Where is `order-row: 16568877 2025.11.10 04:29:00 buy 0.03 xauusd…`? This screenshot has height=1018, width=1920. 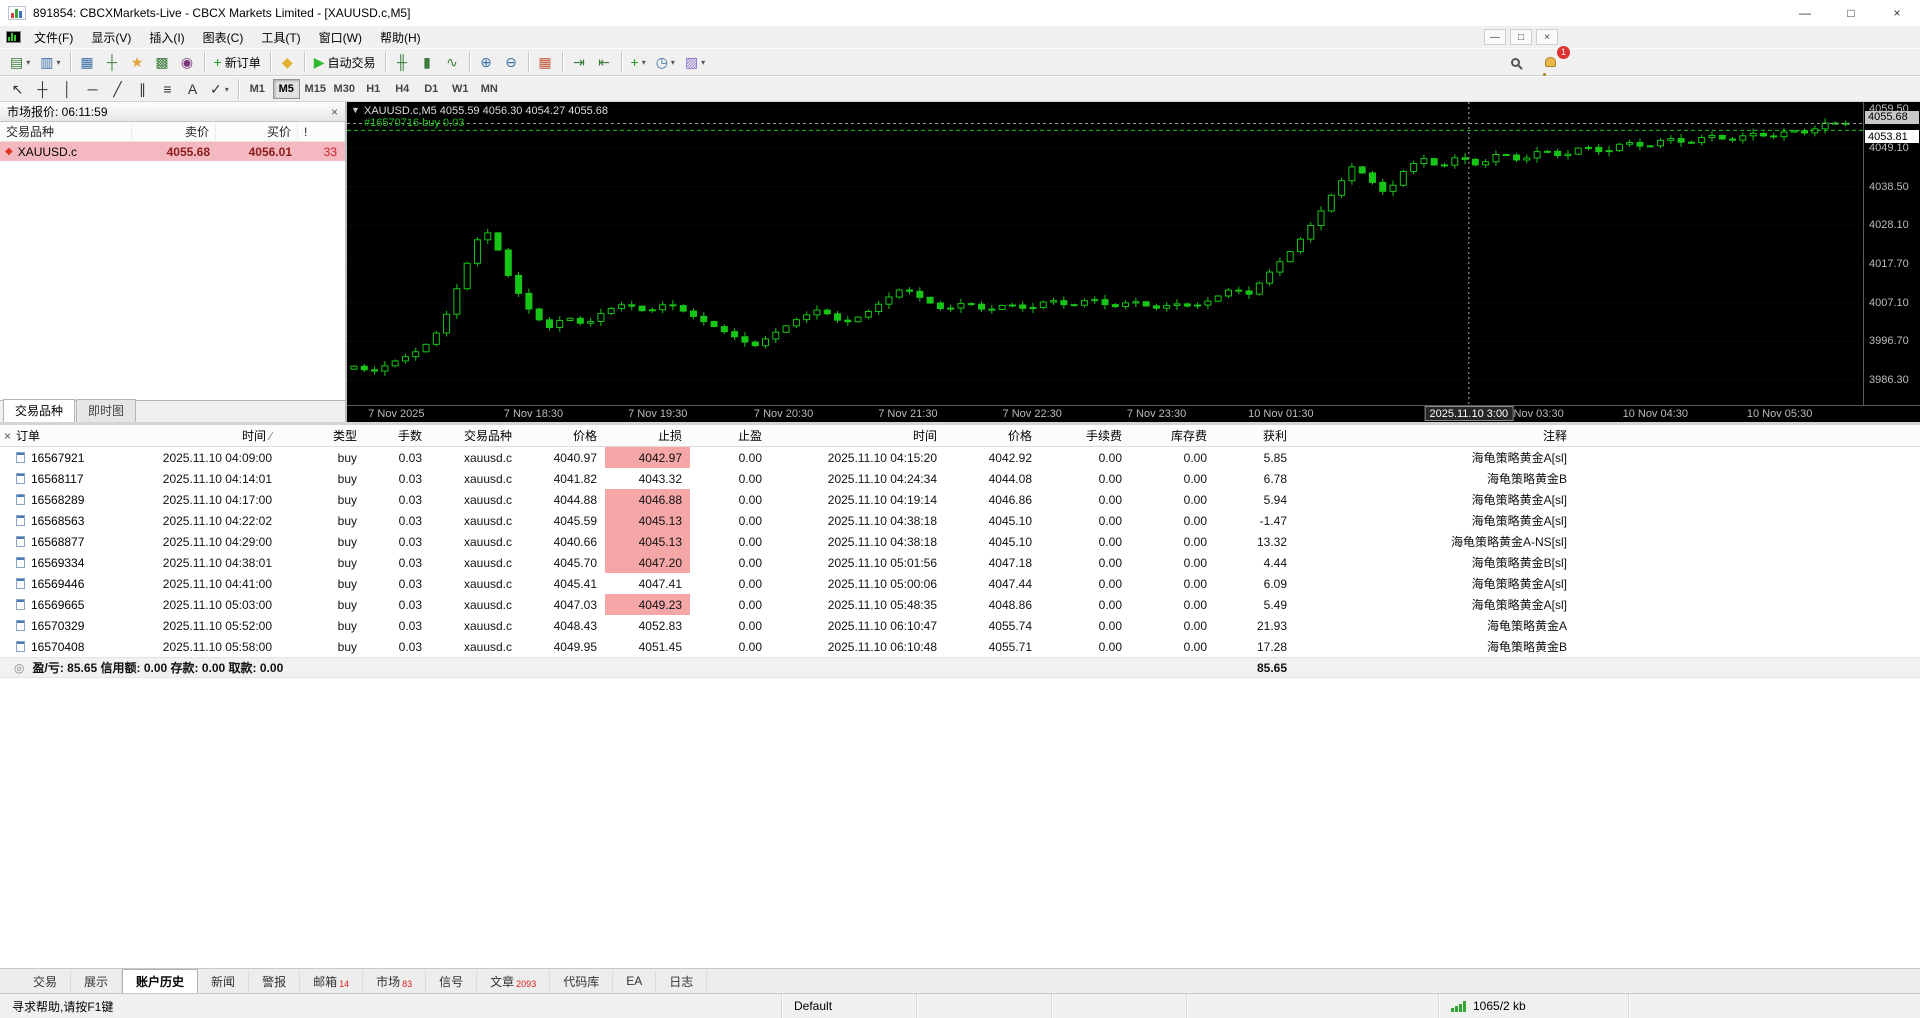 order-row: 16568877 2025.11.10 04:29:00 buy 0.03 xauusd… is located at coordinates (960, 541).